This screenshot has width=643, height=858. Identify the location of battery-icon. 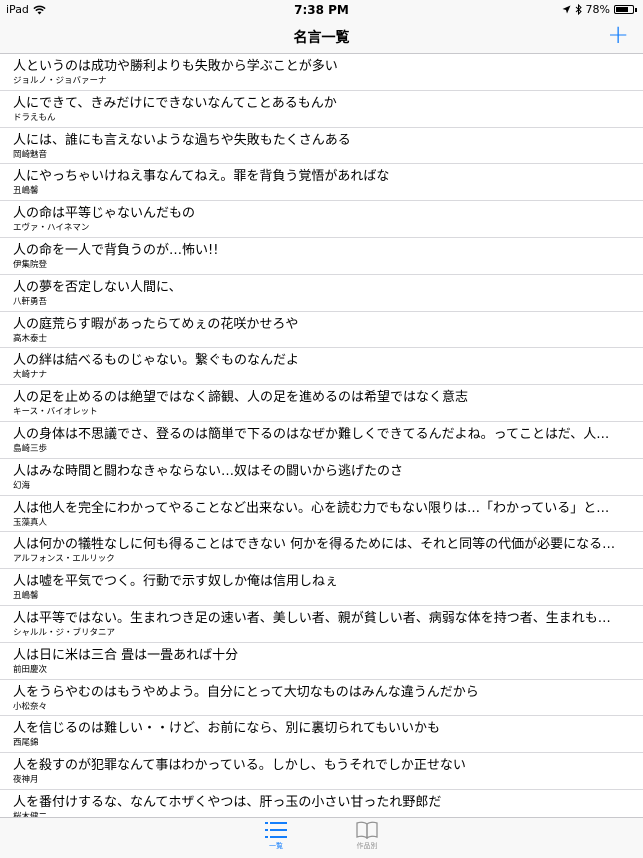
(624, 9).